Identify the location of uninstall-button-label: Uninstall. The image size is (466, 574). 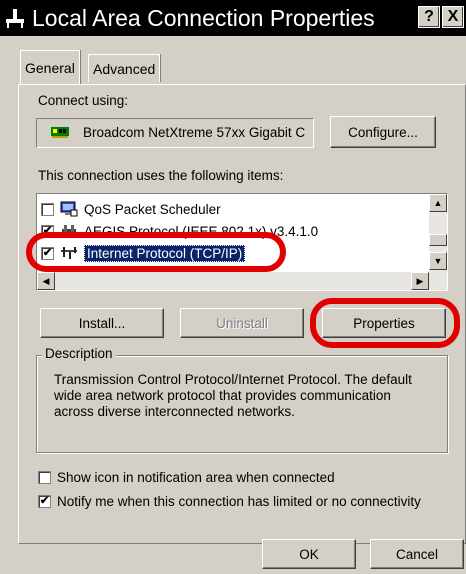
(242, 323).